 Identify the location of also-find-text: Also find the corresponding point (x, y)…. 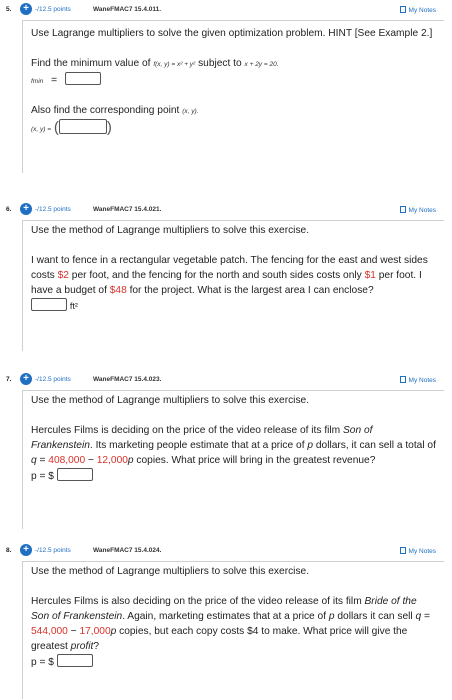
(233, 111).